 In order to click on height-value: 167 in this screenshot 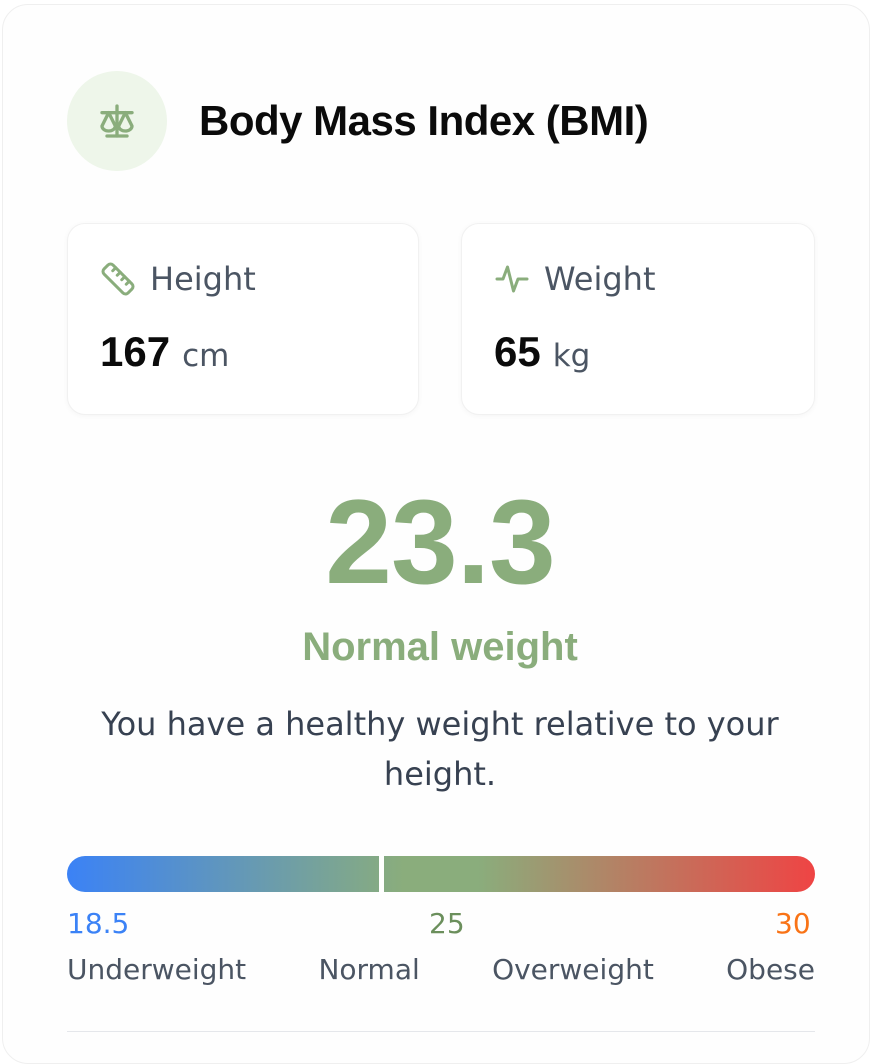, I will do `click(135, 351)`.